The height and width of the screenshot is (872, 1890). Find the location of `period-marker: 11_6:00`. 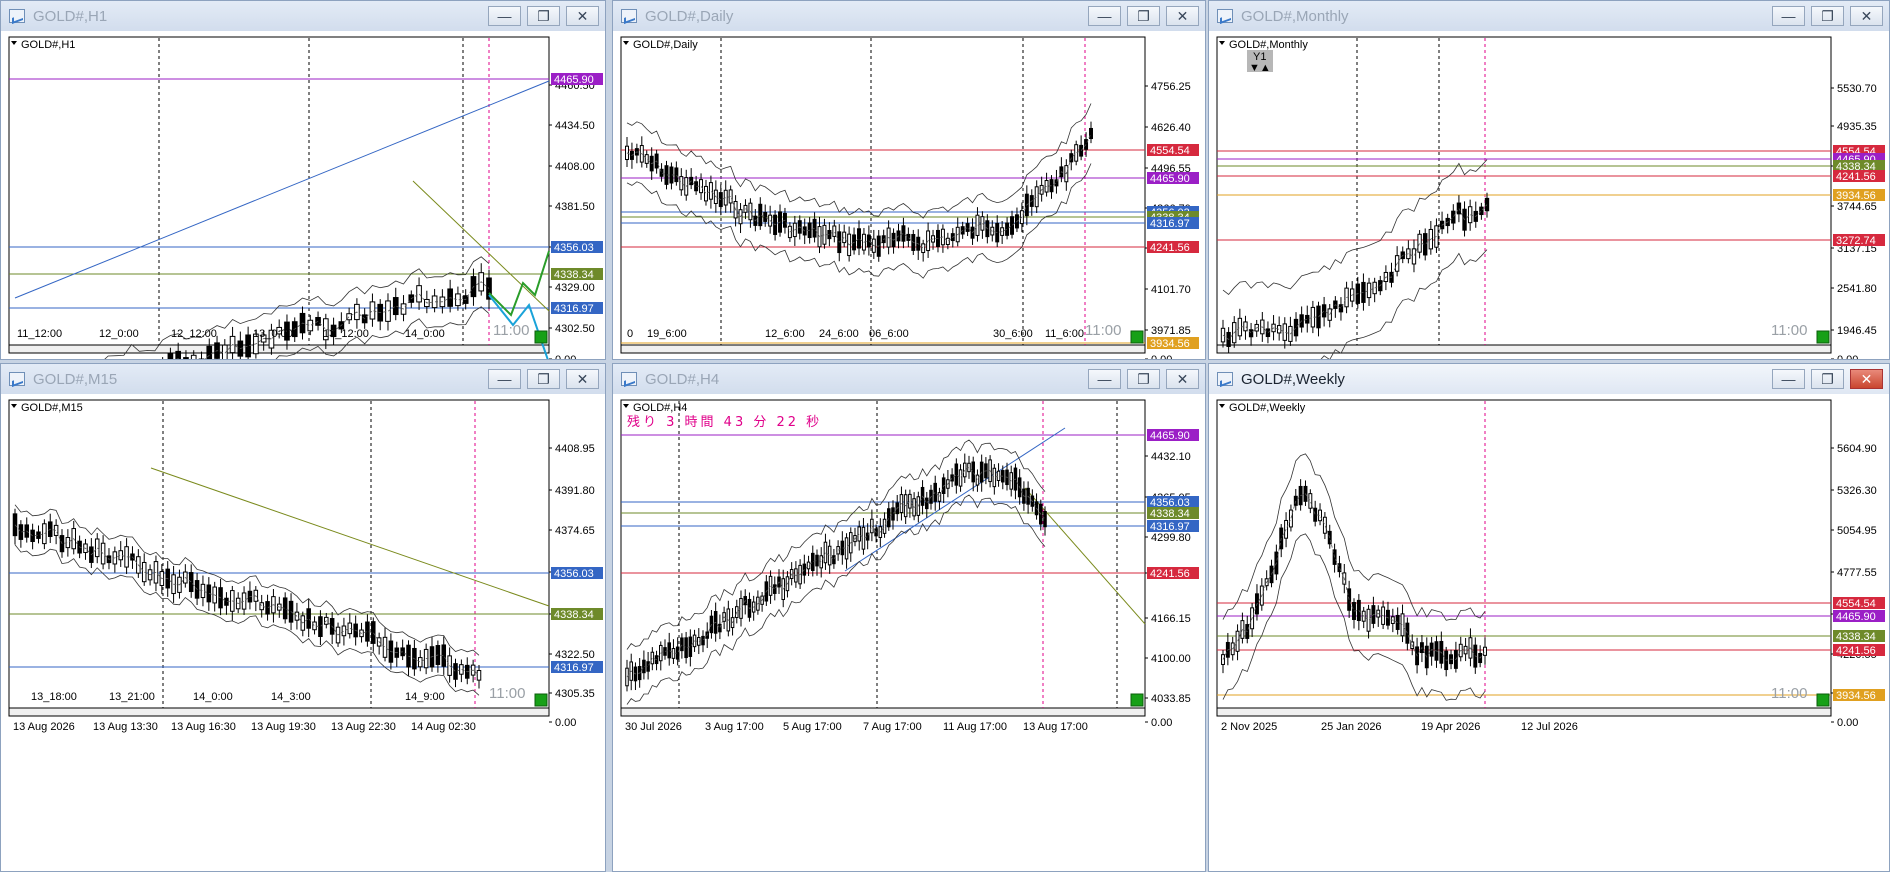

period-marker: 11_6:00 is located at coordinates (1064, 334).